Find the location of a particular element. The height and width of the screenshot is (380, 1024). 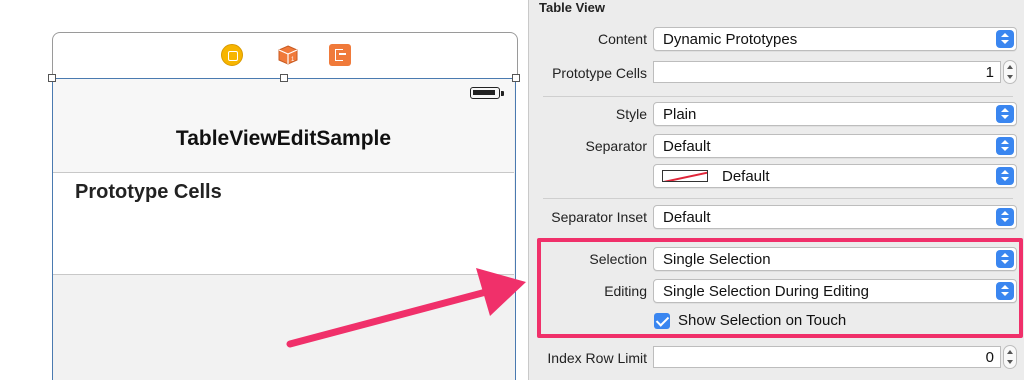

resize-handle-top-center is located at coordinates (284, 78).